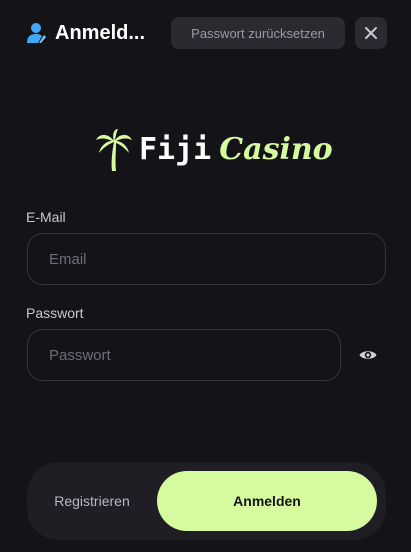 The height and width of the screenshot is (552, 411). Describe the element at coordinates (206, 259) in the screenshot. I see `email-input` at that location.